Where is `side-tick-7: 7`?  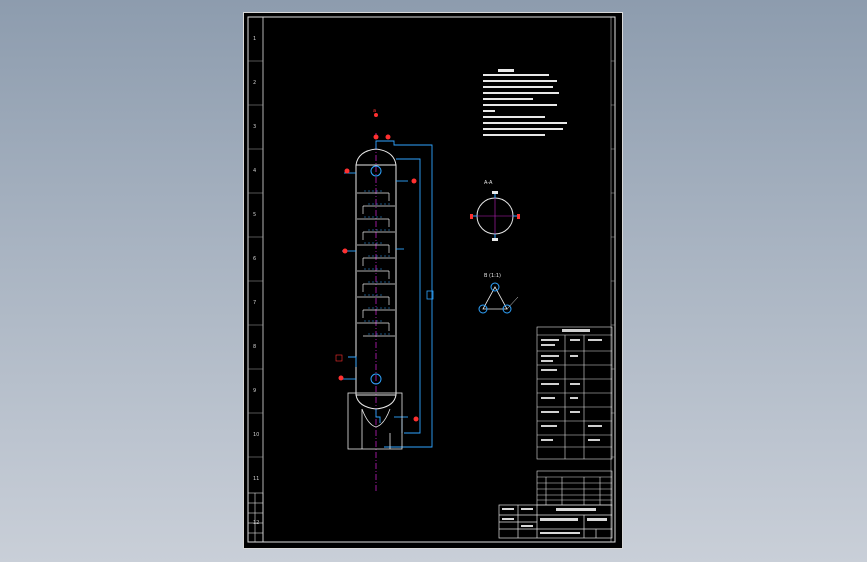
side-tick-7: 7 is located at coordinates (255, 303).